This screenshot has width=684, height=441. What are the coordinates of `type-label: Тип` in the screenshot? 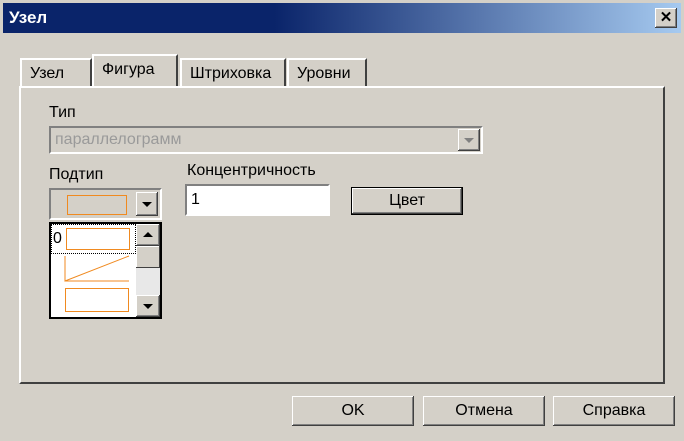 It's located at (62, 112).